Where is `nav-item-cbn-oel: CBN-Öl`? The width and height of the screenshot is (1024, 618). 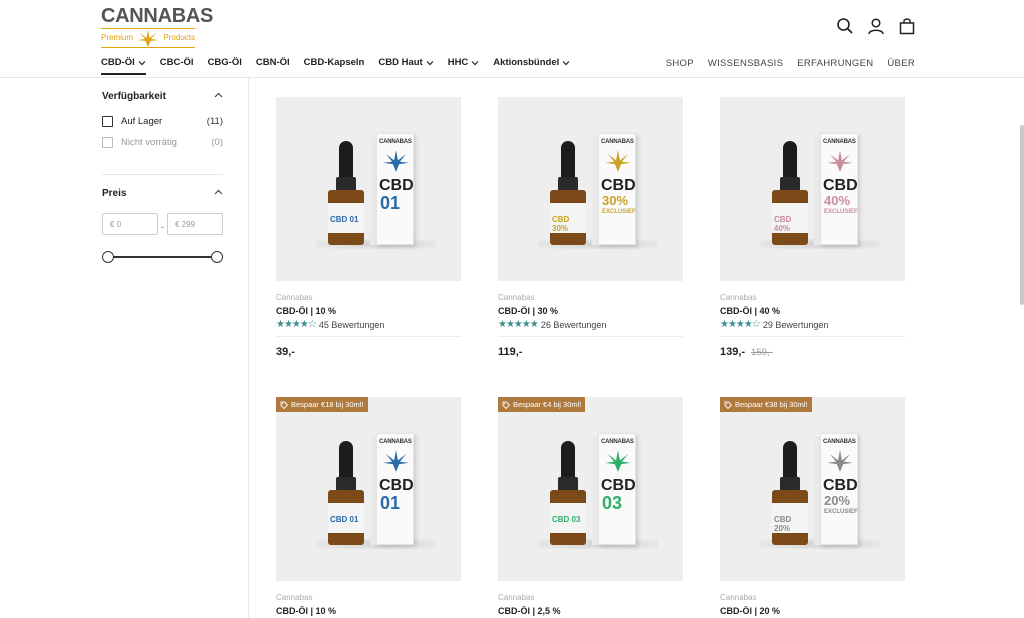 nav-item-cbn-oel: CBN-Öl is located at coordinates (273, 62).